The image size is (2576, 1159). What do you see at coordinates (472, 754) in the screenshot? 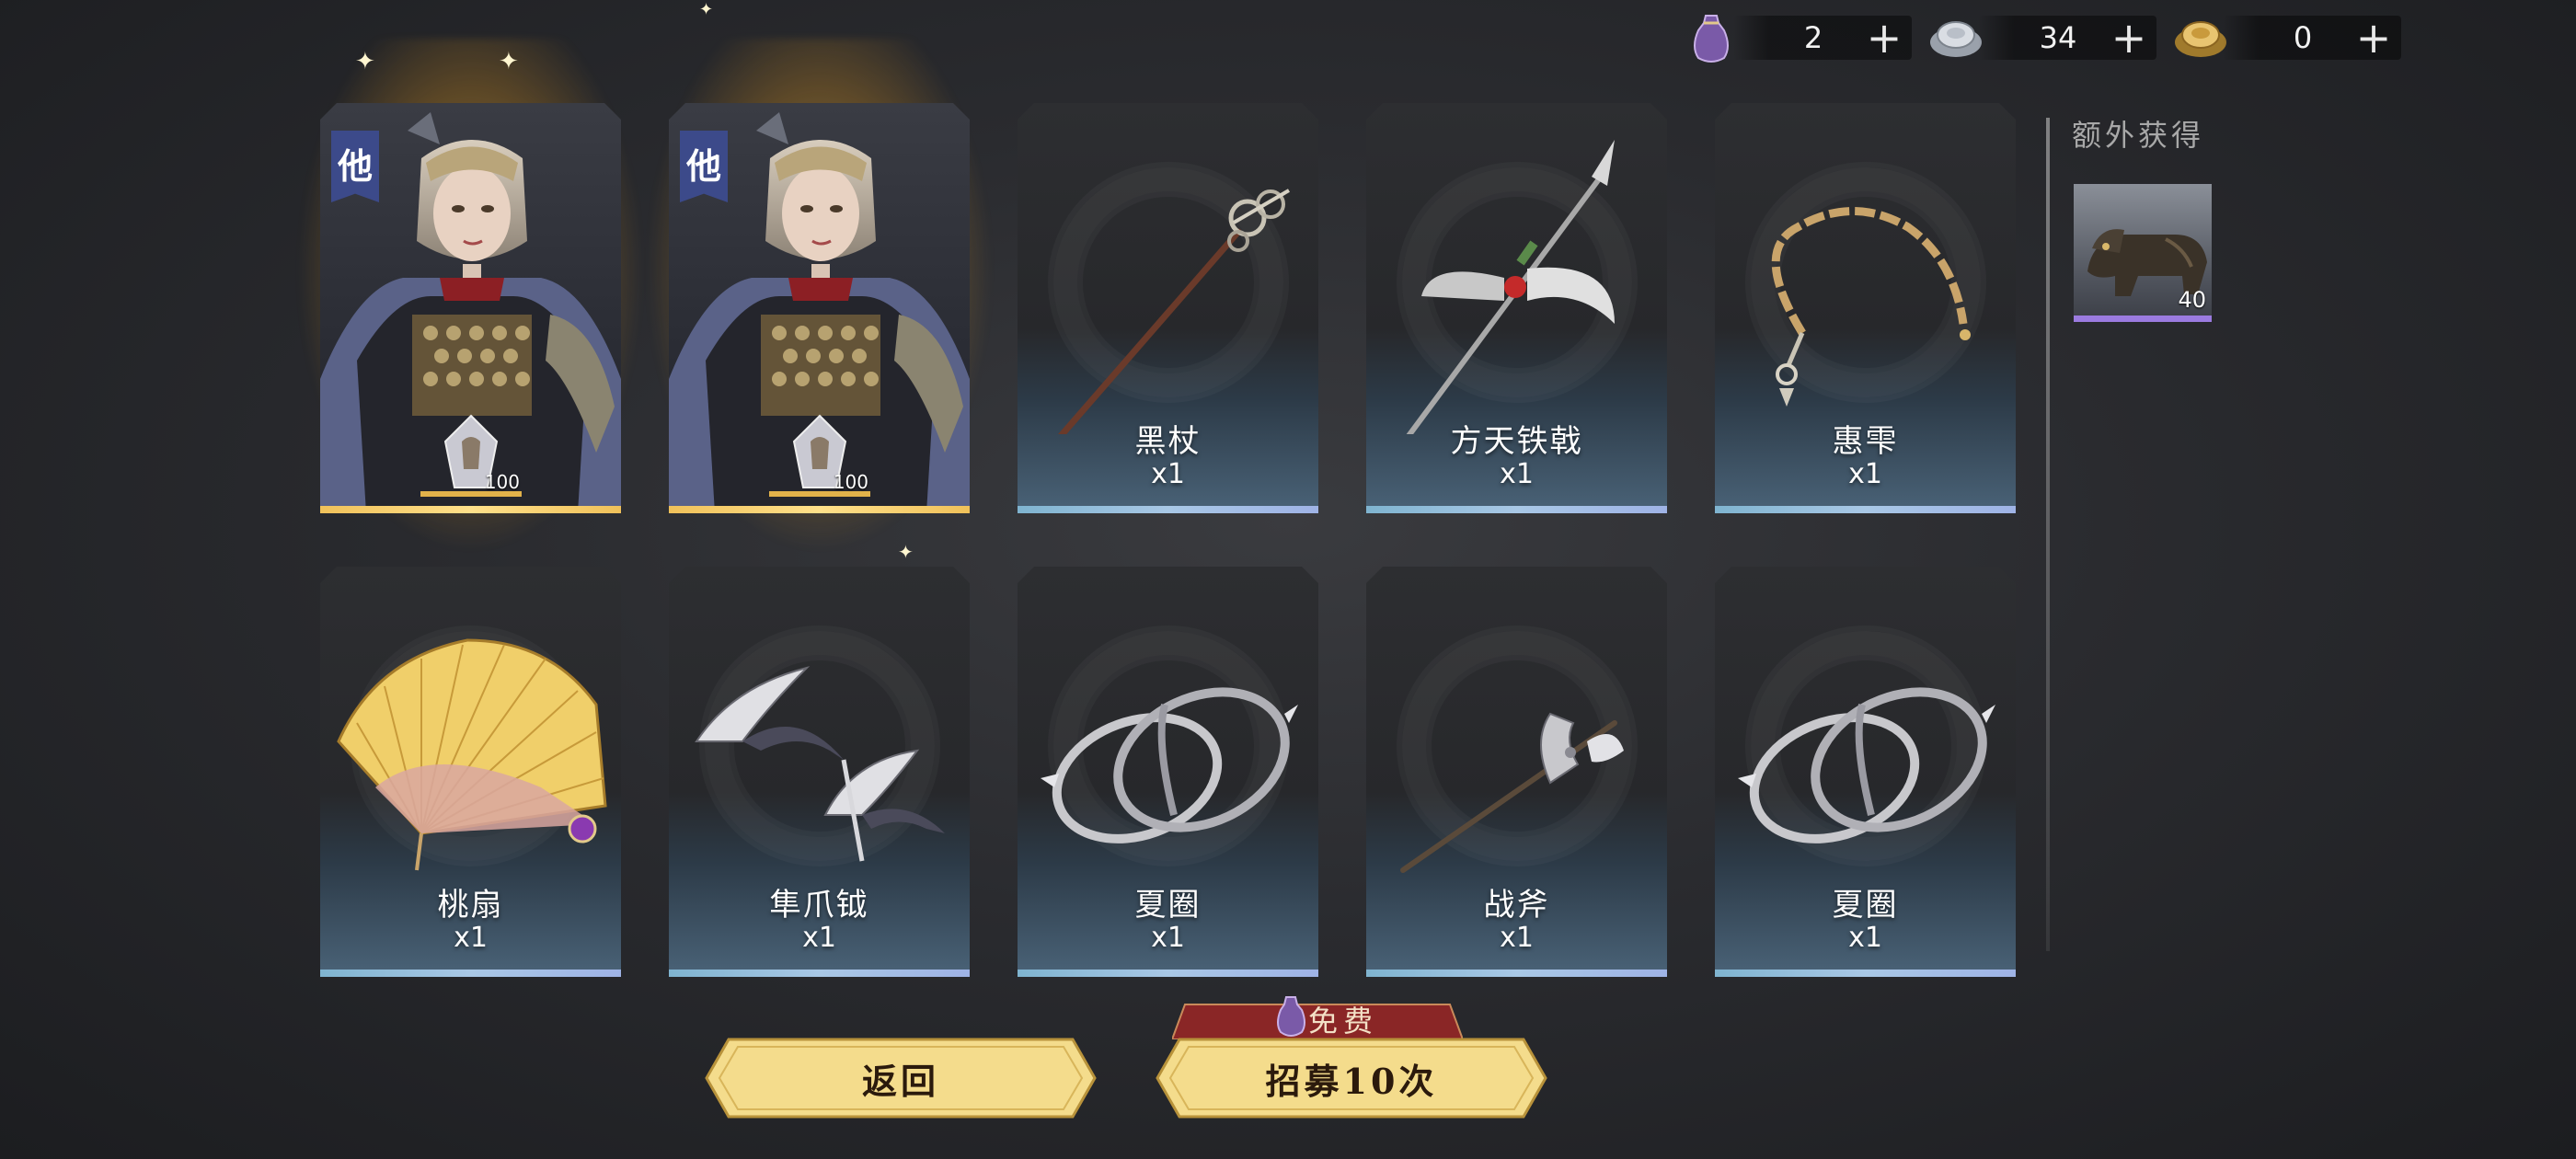
I see `folding-fan-icon` at bounding box center [472, 754].